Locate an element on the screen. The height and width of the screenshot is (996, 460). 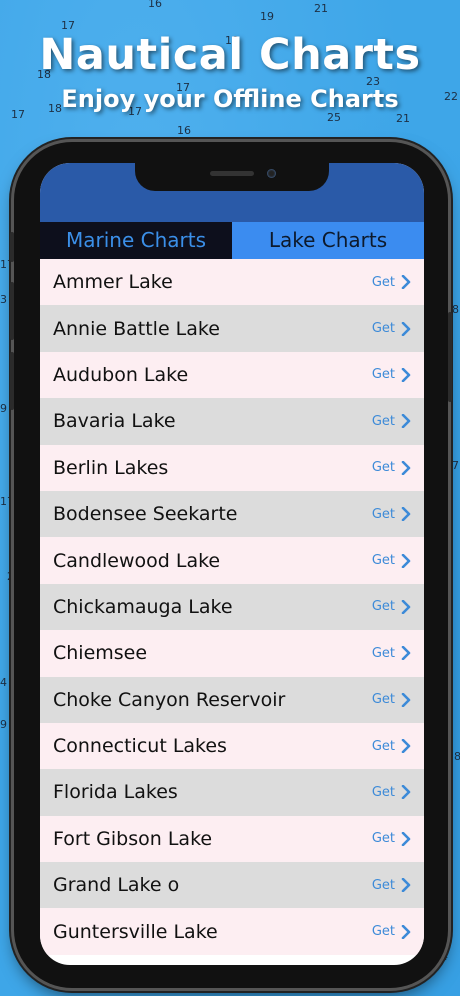
list-item: Chickamauga Lake Get is located at coordinates (232, 607).